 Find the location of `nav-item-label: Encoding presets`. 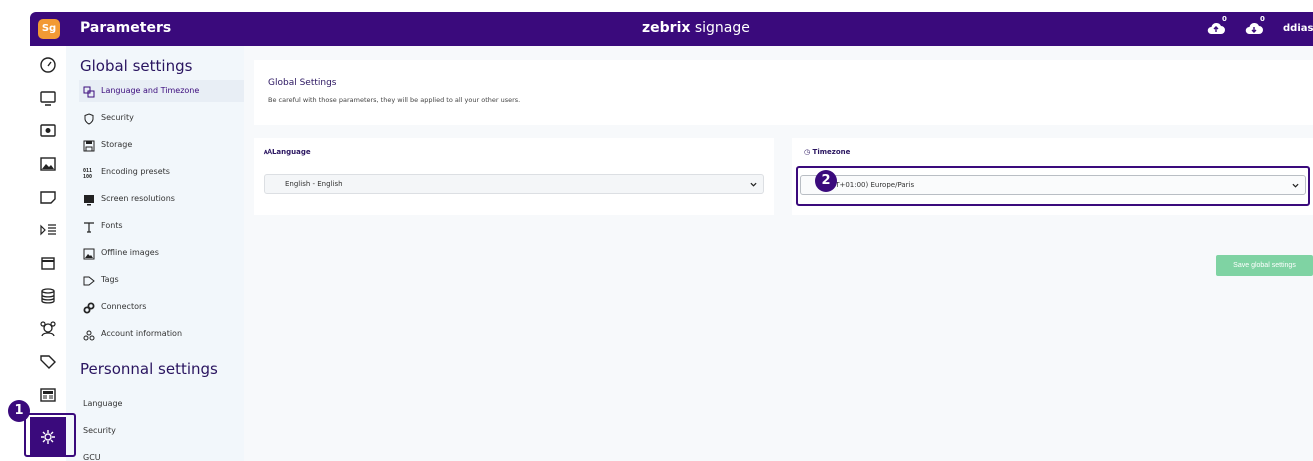

nav-item-label: Encoding presets is located at coordinates (135, 171).